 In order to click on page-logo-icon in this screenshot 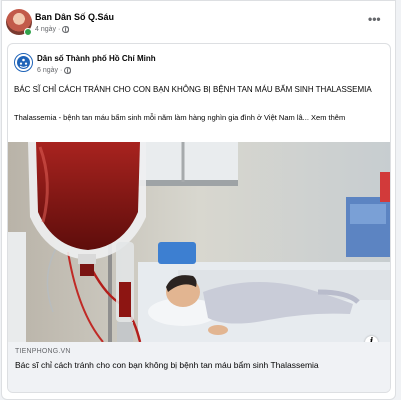, I will do `click(23, 62)`.